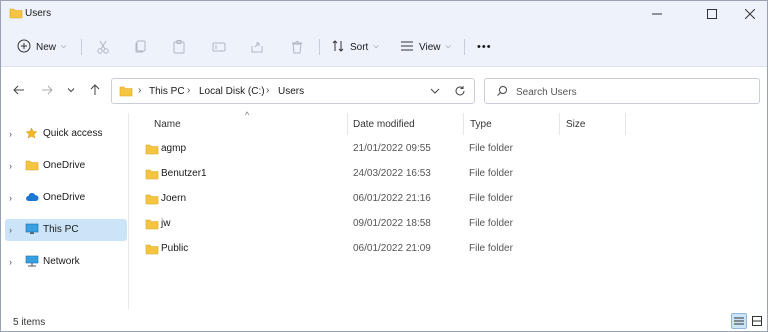 The image size is (768, 332). Describe the element at coordinates (449, 122) in the screenshot. I see `column-header-row: ^ Name Date modified Type Size` at that location.